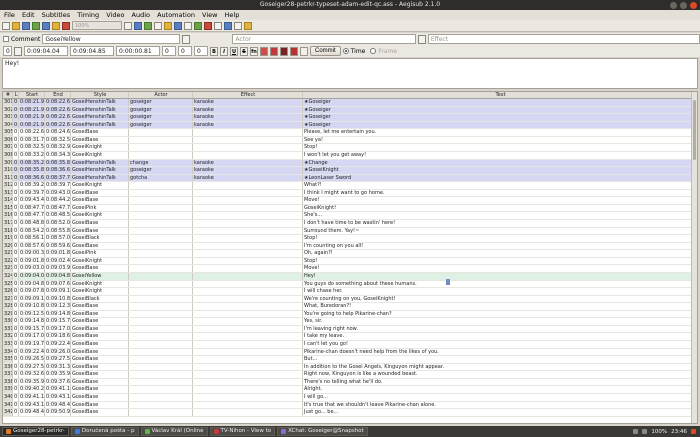  What do you see at coordinates (325, 51) in the screenshot?
I see `commit-button: Commit` at bounding box center [325, 51].